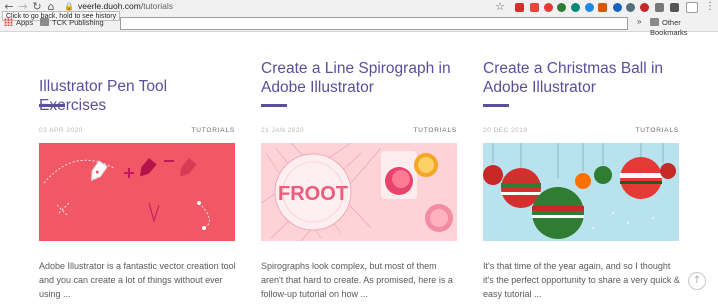 The height and width of the screenshot is (307, 718). Describe the element at coordinates (374, 23) in the screenshot. I see `bookmark-name-input` at that location.